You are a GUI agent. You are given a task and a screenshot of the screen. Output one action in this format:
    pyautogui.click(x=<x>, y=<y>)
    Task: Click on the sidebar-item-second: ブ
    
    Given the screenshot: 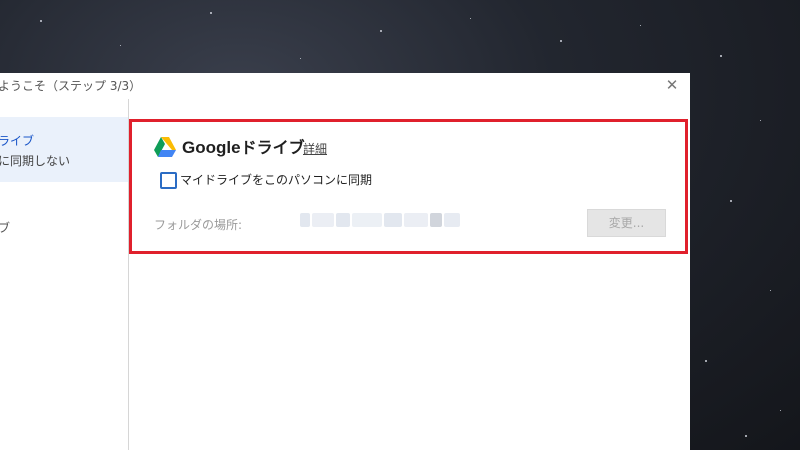 What is the action you would take?
    pyautogui.click(x=5, y=227)
    